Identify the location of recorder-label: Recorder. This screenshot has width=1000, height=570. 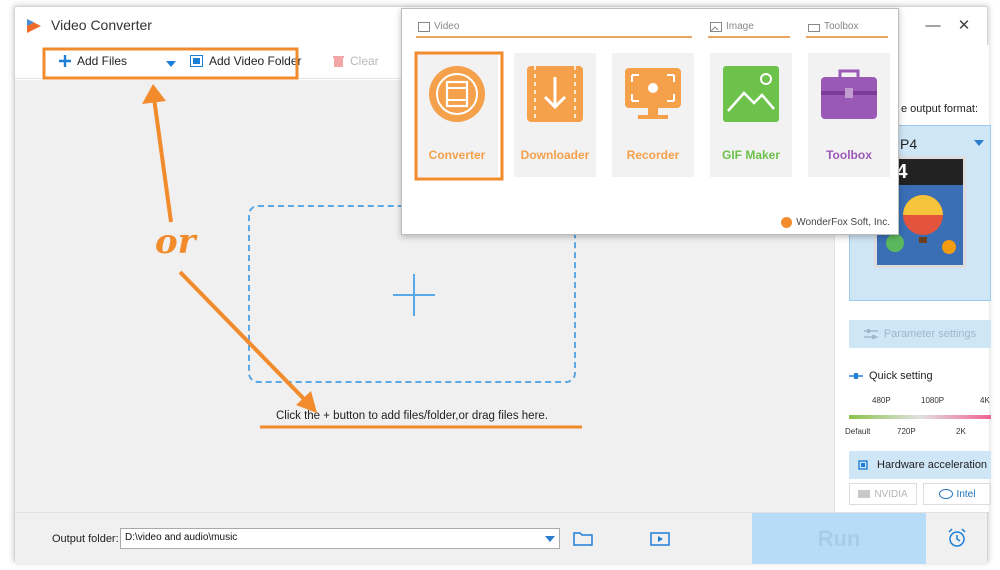
(653, 155).